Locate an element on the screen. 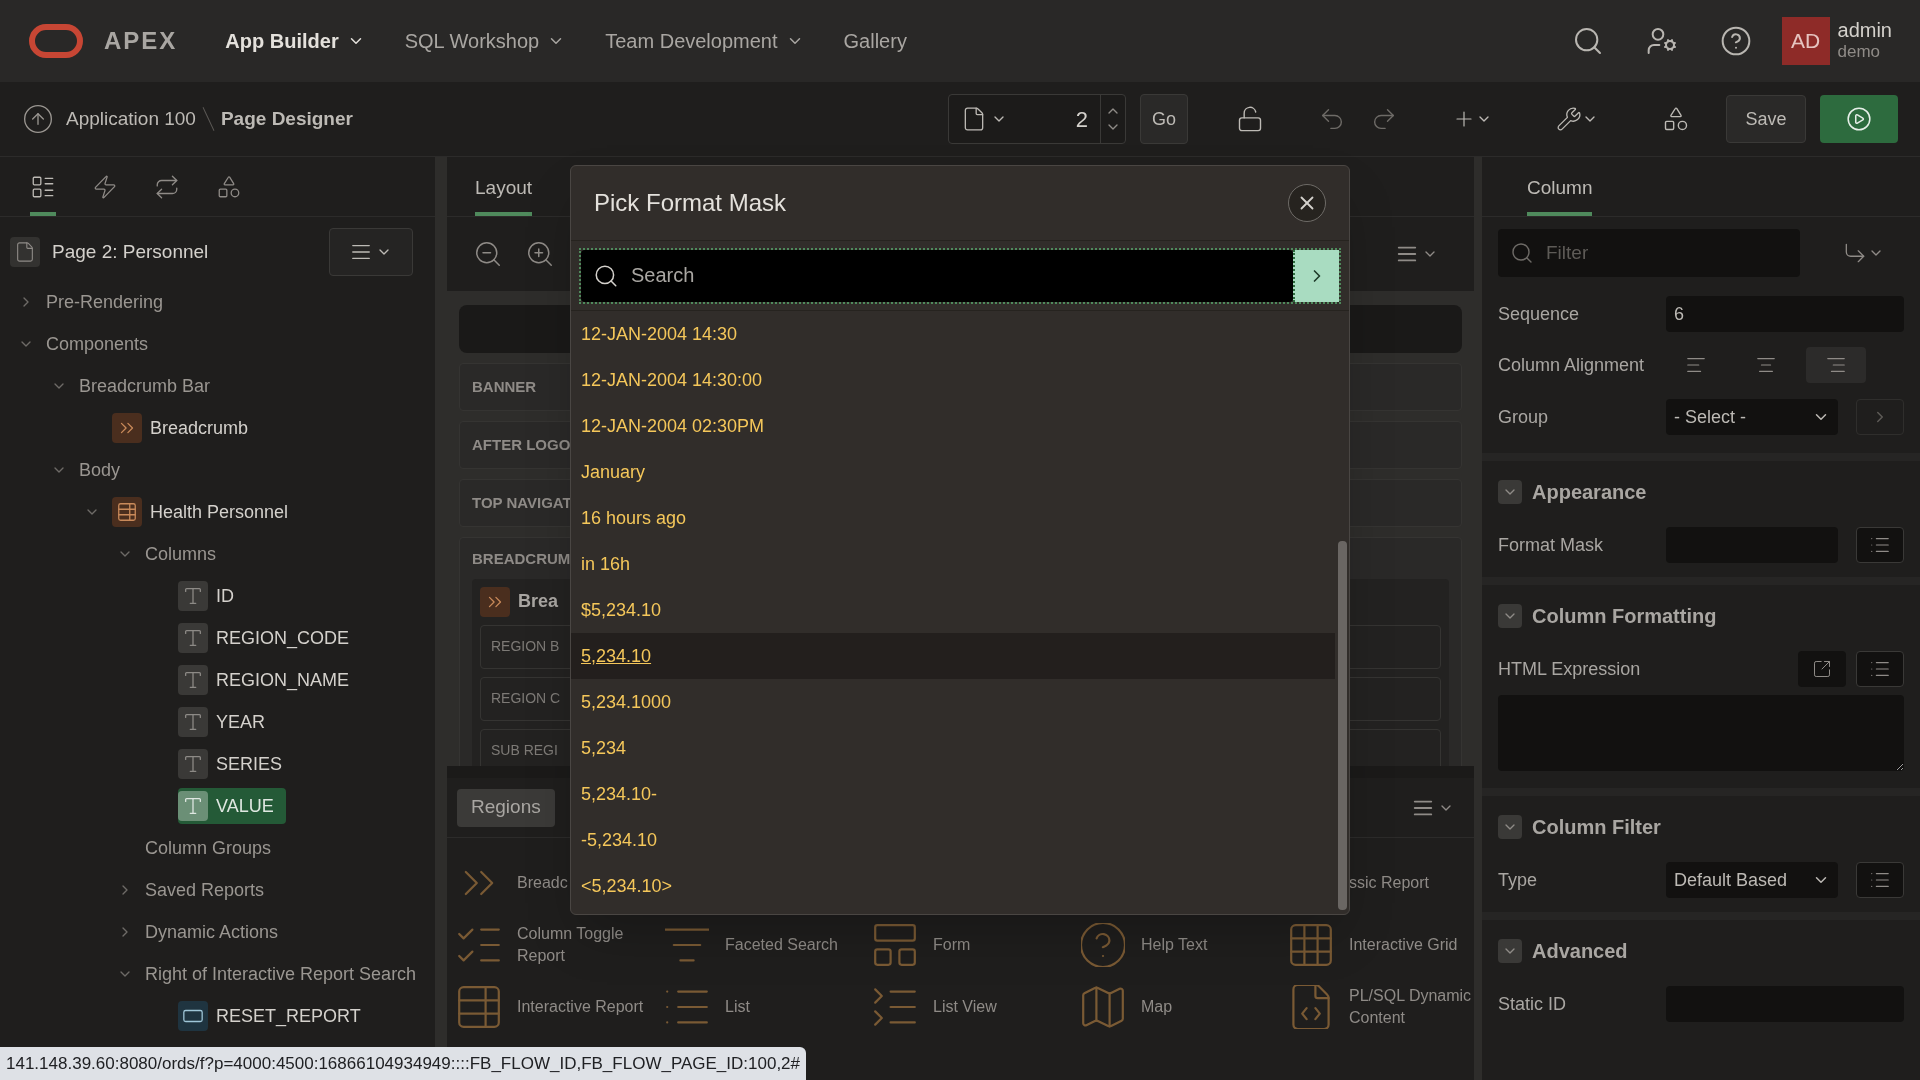  section-title: Advanced is located at coordinates (1580, 951).